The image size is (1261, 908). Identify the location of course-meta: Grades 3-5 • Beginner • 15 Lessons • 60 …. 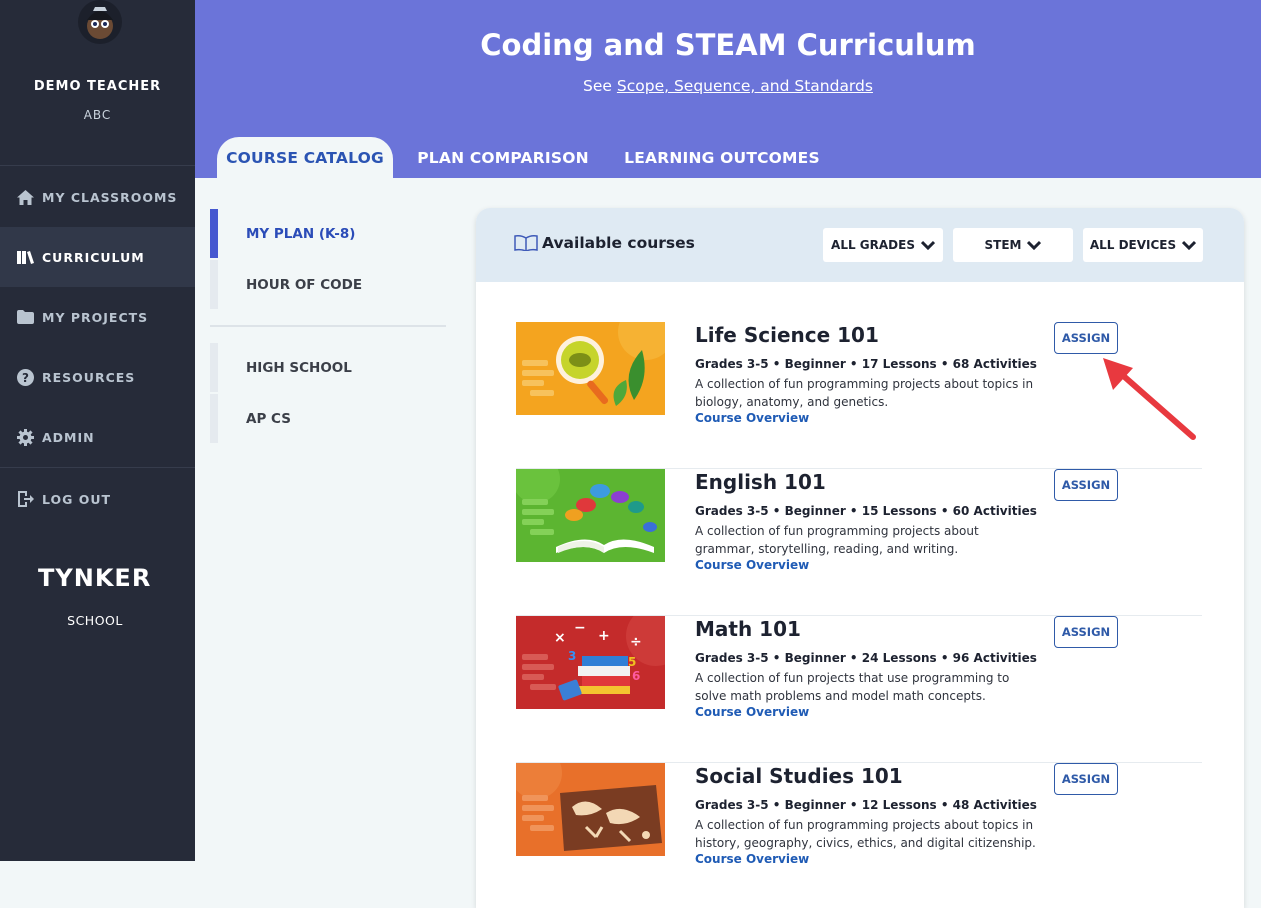
(866, 511).